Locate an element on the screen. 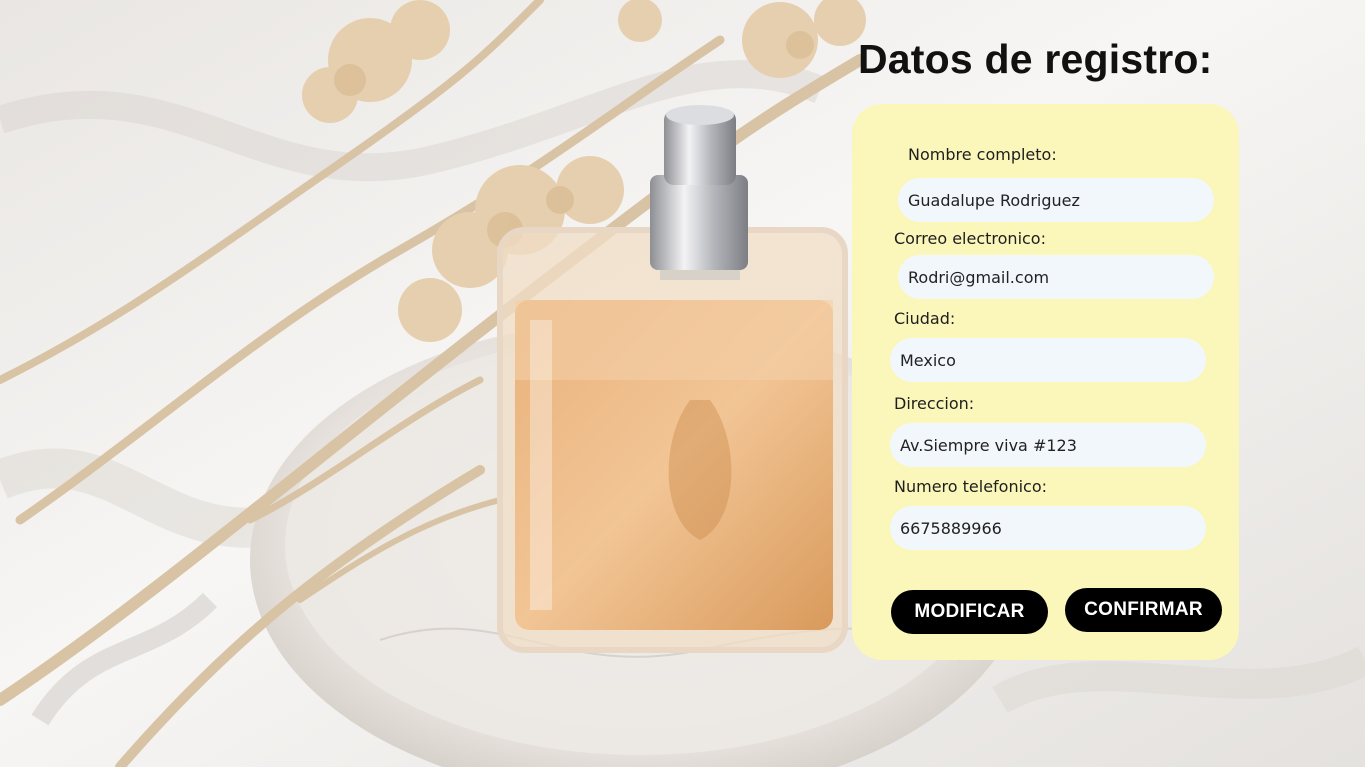 This screenshot has height=767, width=1365. page-title: Datos de registro: is located at coordinates (1035, 59).